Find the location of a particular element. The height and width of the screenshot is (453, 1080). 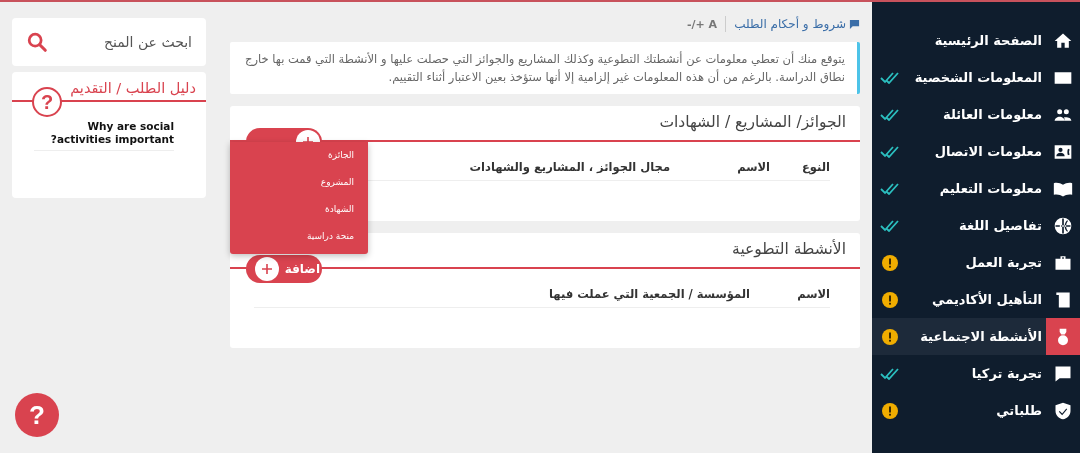

nav-item: تجربة تركيا is located at coordinates (976, 373).